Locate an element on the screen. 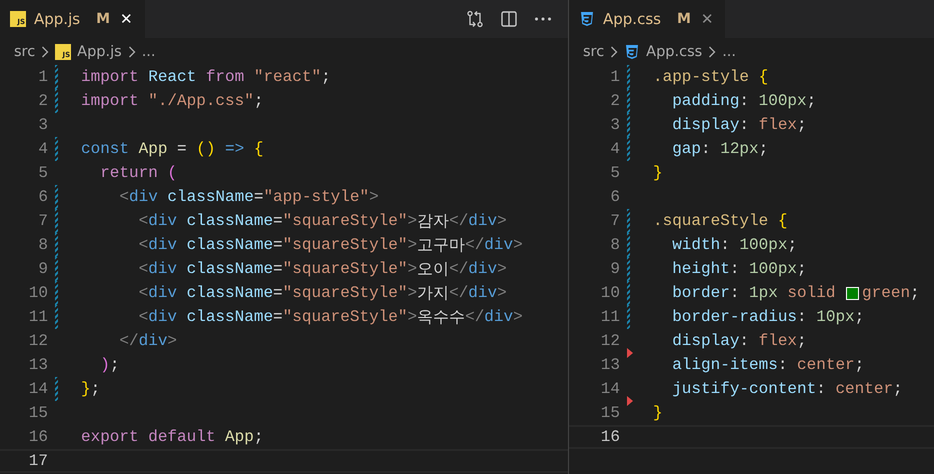  code-line: .app-style { is located at coordinates (711, 77).